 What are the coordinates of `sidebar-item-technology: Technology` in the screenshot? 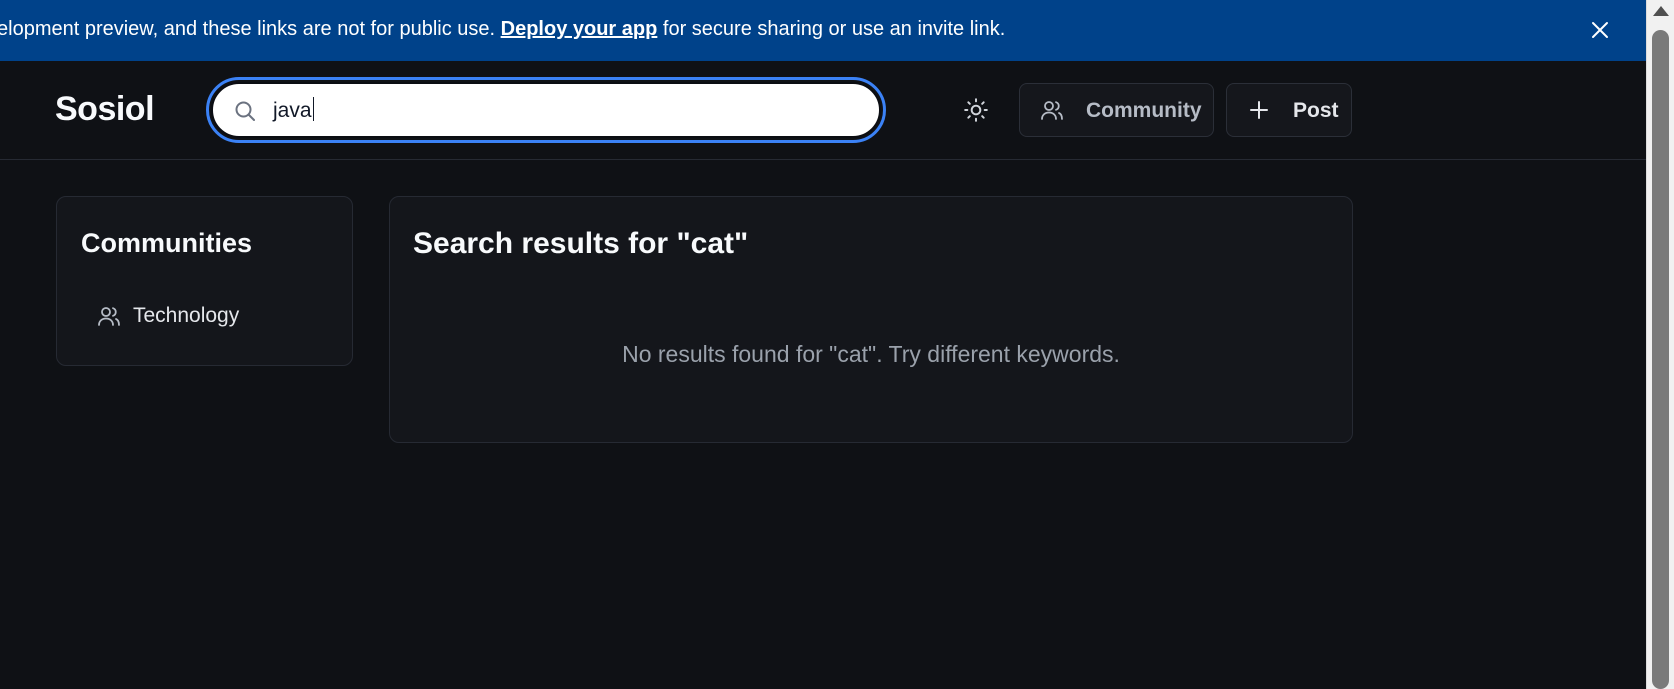 It's located at (168, 316).